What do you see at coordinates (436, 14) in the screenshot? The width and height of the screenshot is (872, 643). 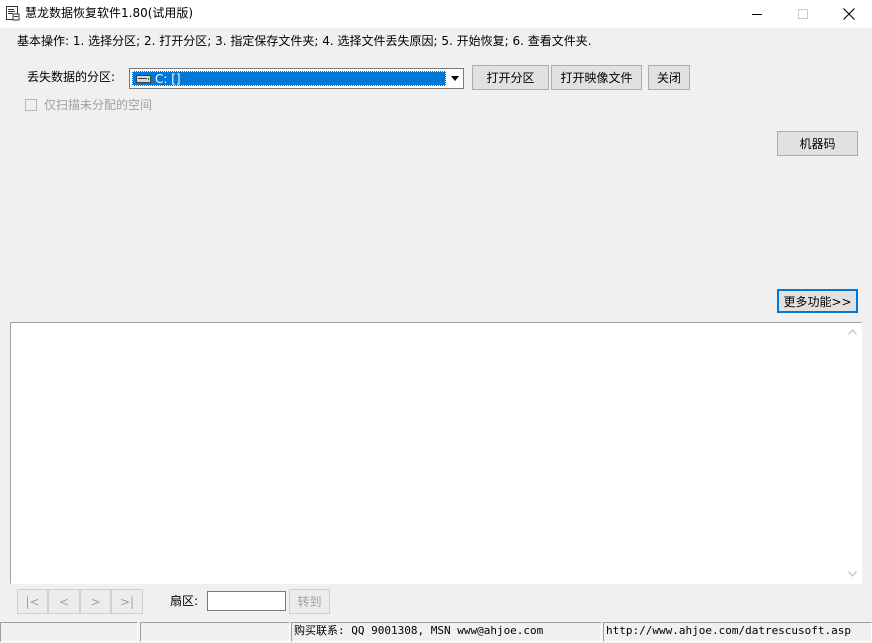 I see `title-bar: 慧龙数据恢复软件1.80(试用版)` at bounding box center [436, 14].